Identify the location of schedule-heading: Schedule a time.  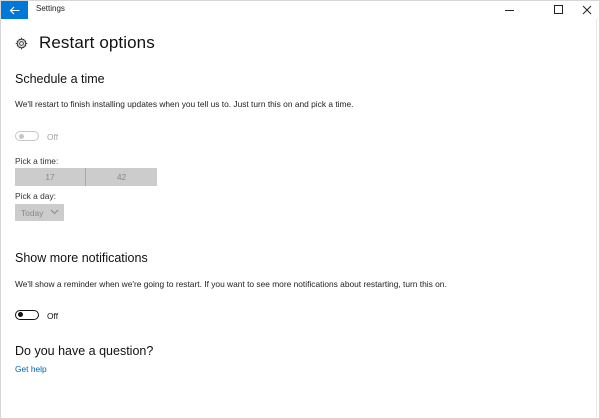
(60, 79).